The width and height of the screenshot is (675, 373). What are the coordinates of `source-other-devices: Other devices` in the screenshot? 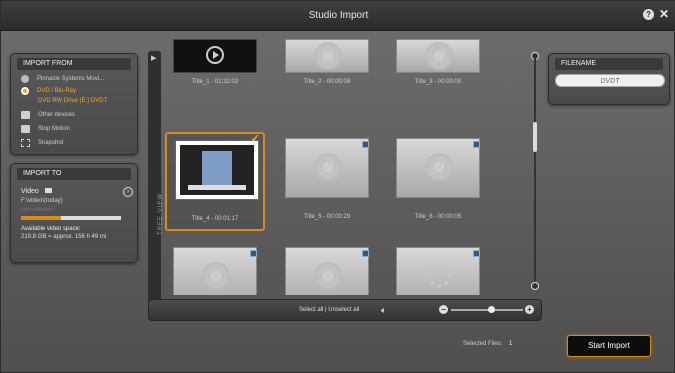 It's located at (48, 115).